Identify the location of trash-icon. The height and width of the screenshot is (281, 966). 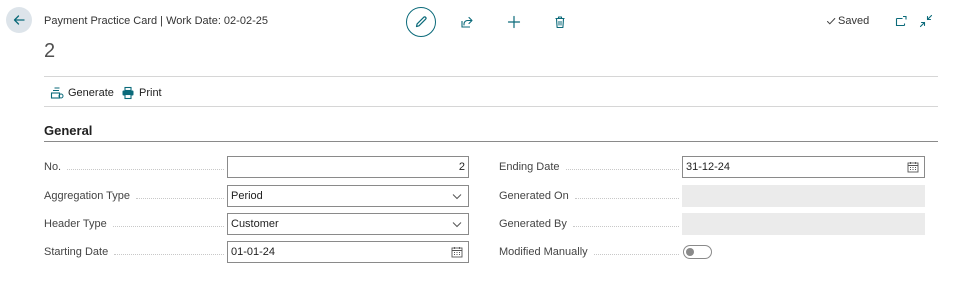
(560, 22).